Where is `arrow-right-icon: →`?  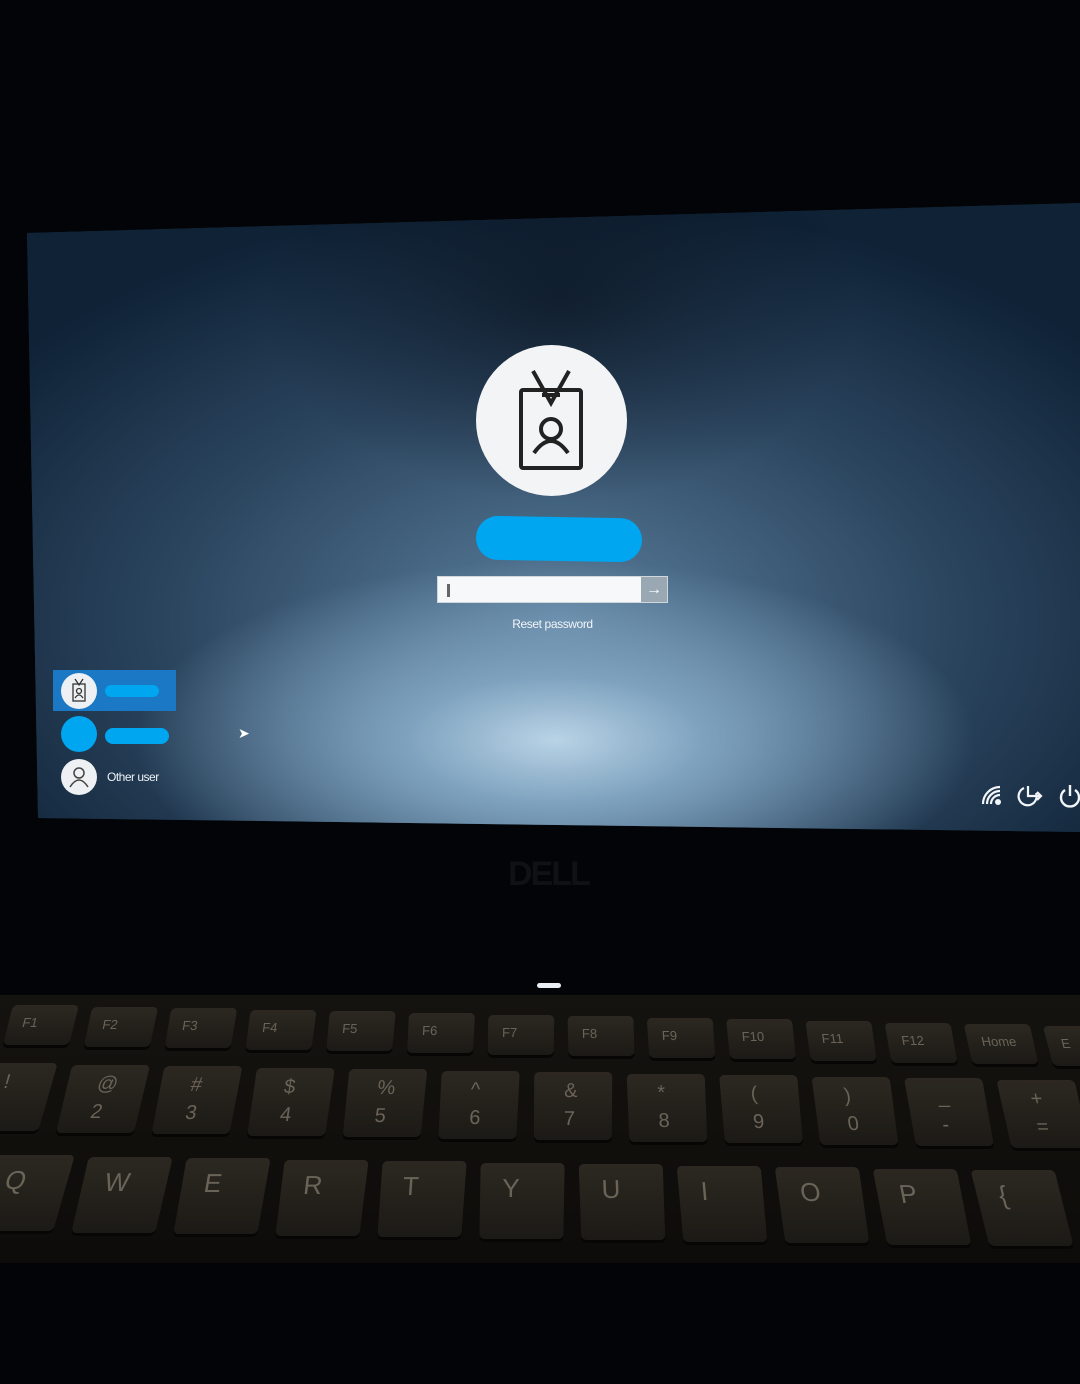 arrow-right-icon: → is located at coordinates (654, 589).